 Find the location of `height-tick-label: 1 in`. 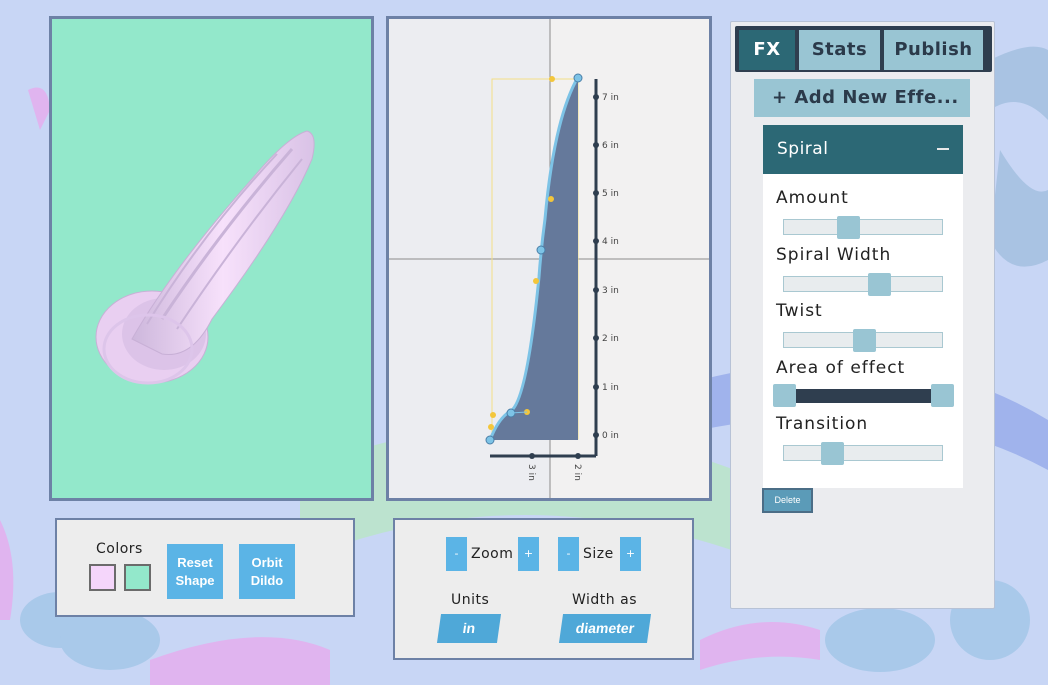

height-tick-label: 1 in is located at coordinates (610, 388).